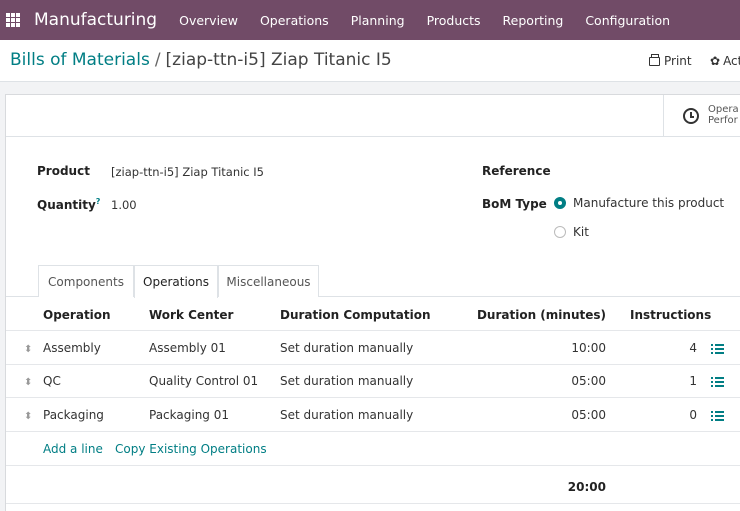 This screenshot has width=740, height=511. I want to click on table-header-divider, so click(373, 330).